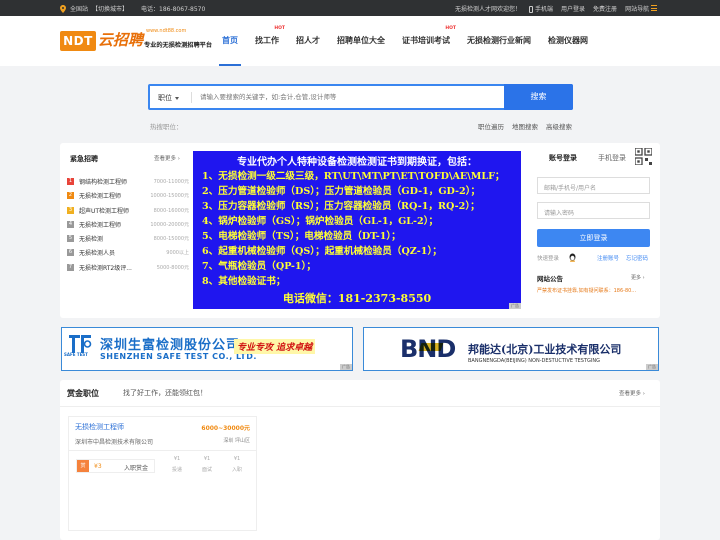 The width and height of the screenshot is (720, 540). I want to click on map-search-link: 地图搜索, so click(525, 126).